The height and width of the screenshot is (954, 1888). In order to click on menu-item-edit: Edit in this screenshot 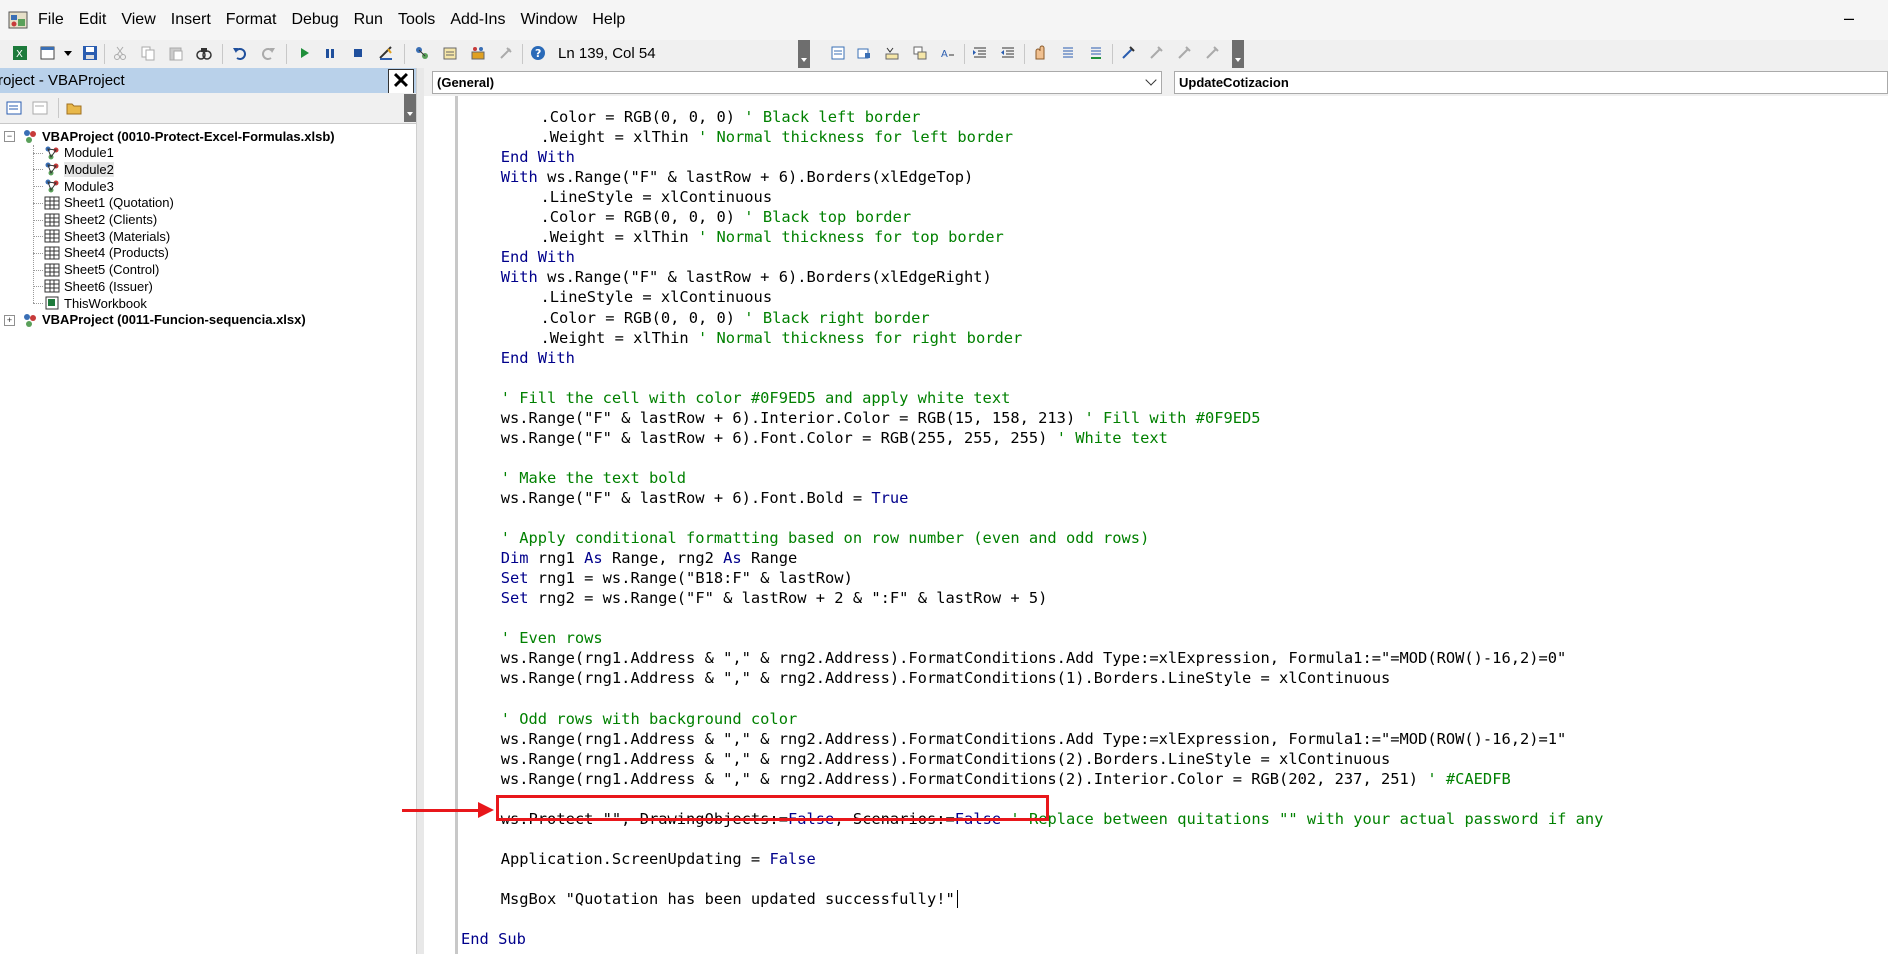, I will do `click(93, 20)`.